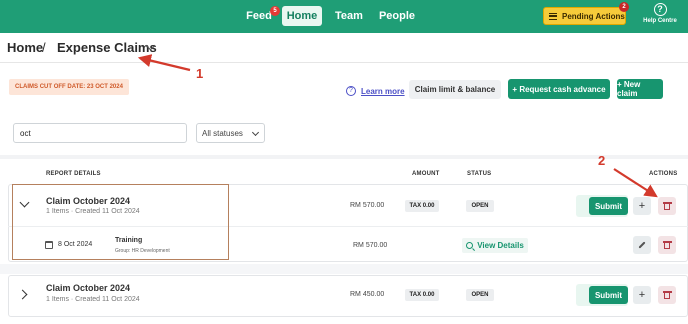 Image resolution: width=688 pixels, height=324 pixels. What do you see at coordinates (200, 73) in the screenshot?
I see `annotation-number-1: 1` at bounding box center [200, 73].